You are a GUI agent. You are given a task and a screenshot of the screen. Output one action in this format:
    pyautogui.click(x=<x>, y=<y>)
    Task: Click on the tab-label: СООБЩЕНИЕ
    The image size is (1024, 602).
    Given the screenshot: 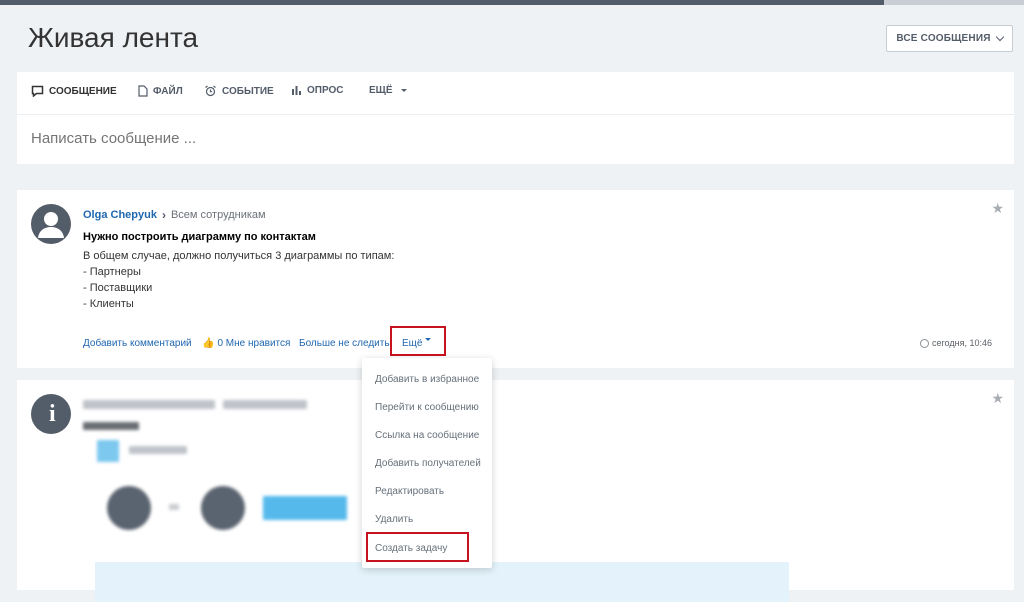 What is the action you would take?
    pyautogui.click(x=83, y=91)
    